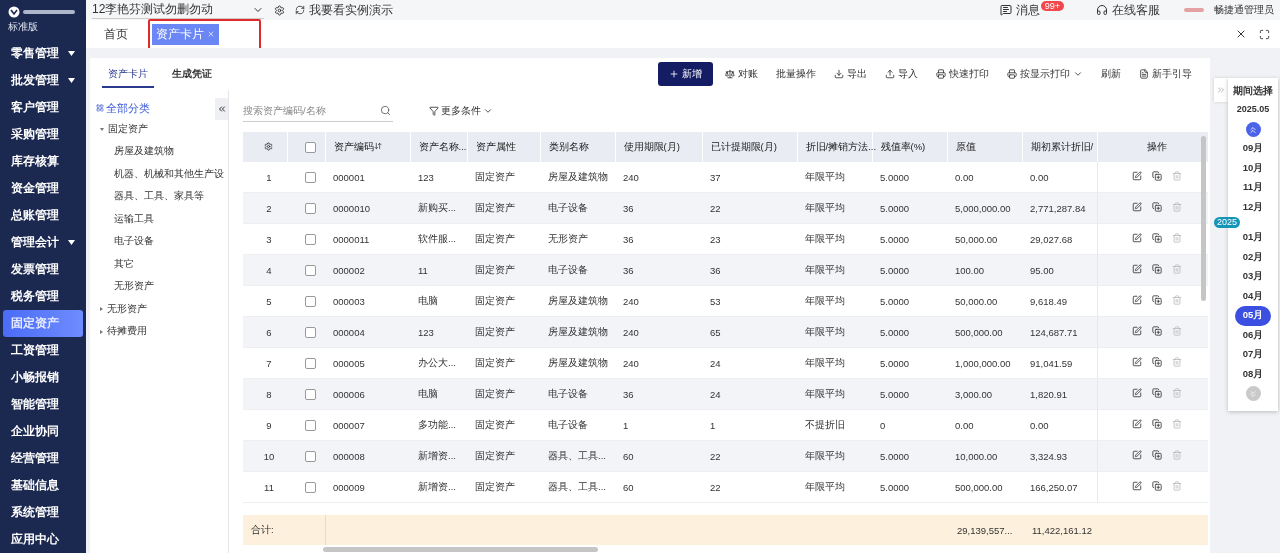  Describe the element at coordinates (43, 296) in the screenshot. I see `sidebar-item: 税务管理` at that location.